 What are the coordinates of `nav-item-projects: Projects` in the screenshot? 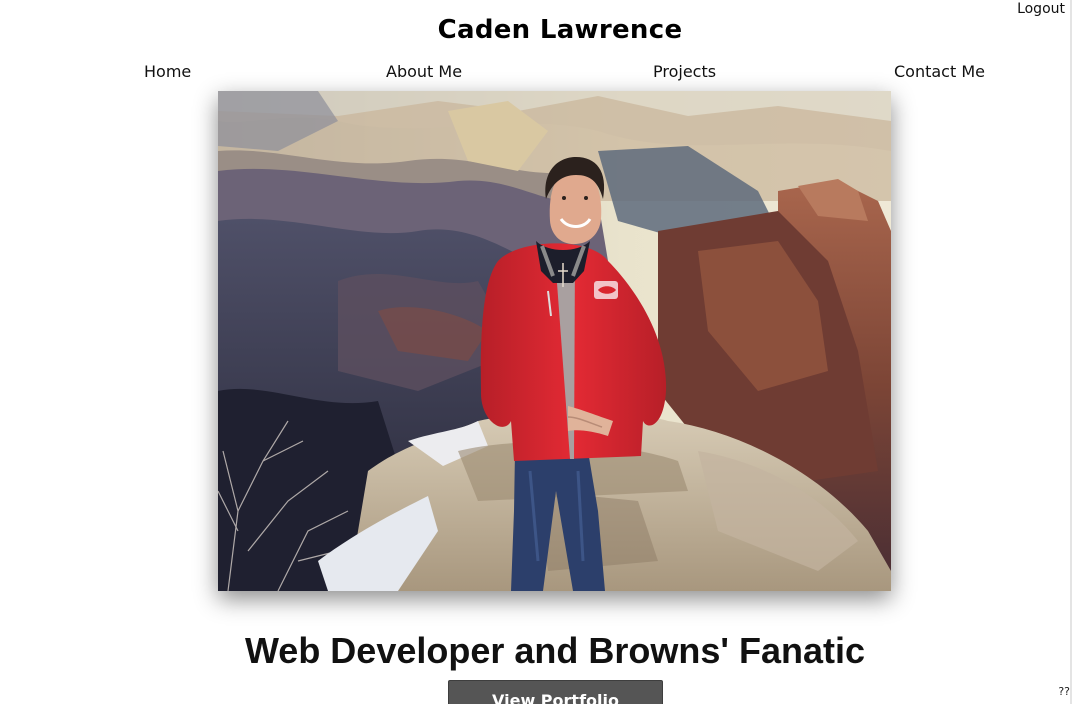 It's located at (684, 71).